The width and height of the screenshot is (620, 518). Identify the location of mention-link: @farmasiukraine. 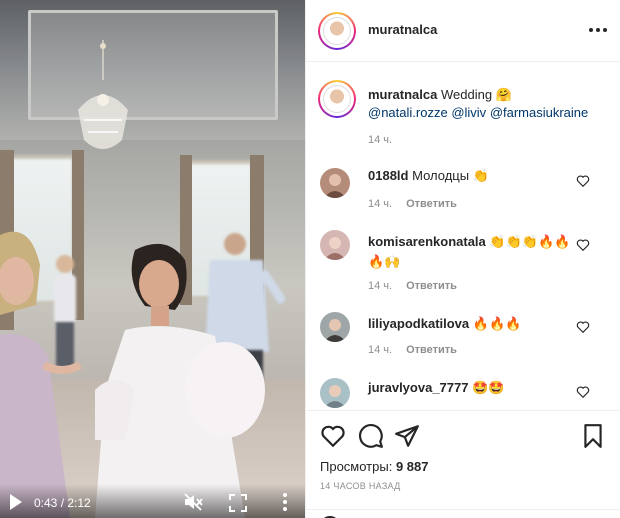
(539, 112).